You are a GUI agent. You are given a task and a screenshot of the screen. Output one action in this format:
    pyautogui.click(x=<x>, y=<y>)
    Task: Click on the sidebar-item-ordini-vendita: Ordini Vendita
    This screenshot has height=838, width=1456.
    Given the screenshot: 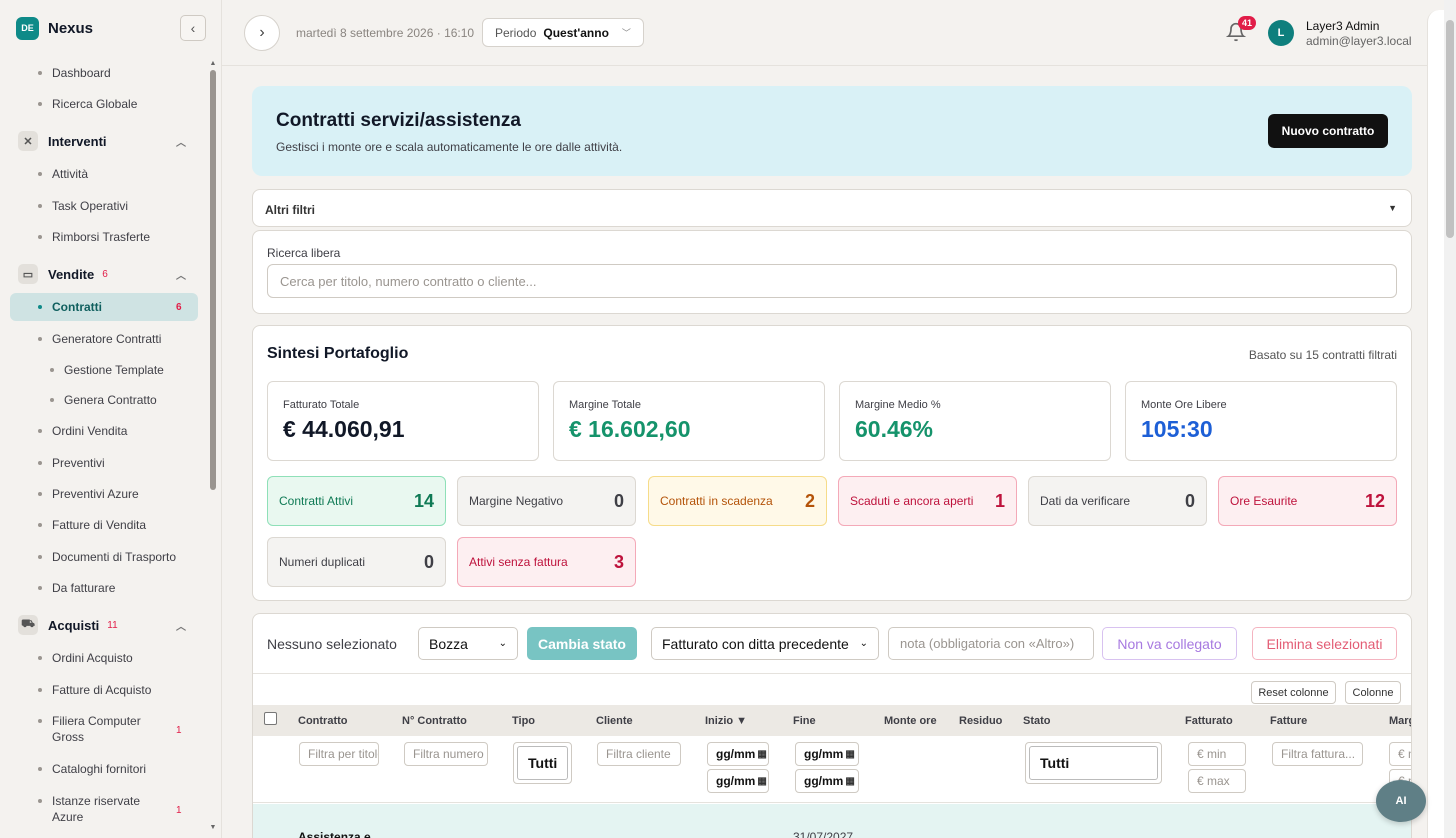 What is the action you would take?
    pyautogui.click(x=82, y=431)
    